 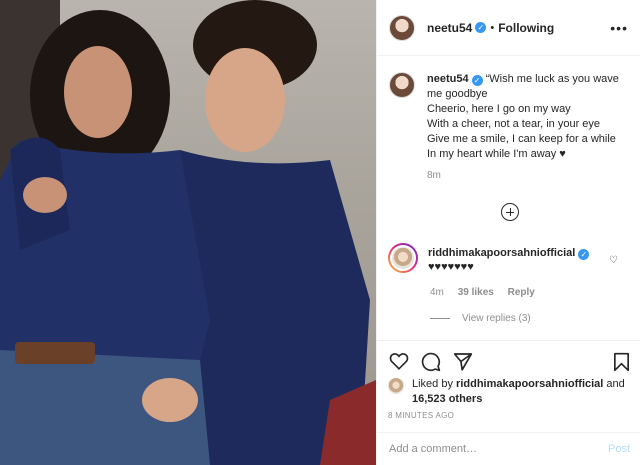 I want to click on caption-time: 8m, so click(x=434, y=175).